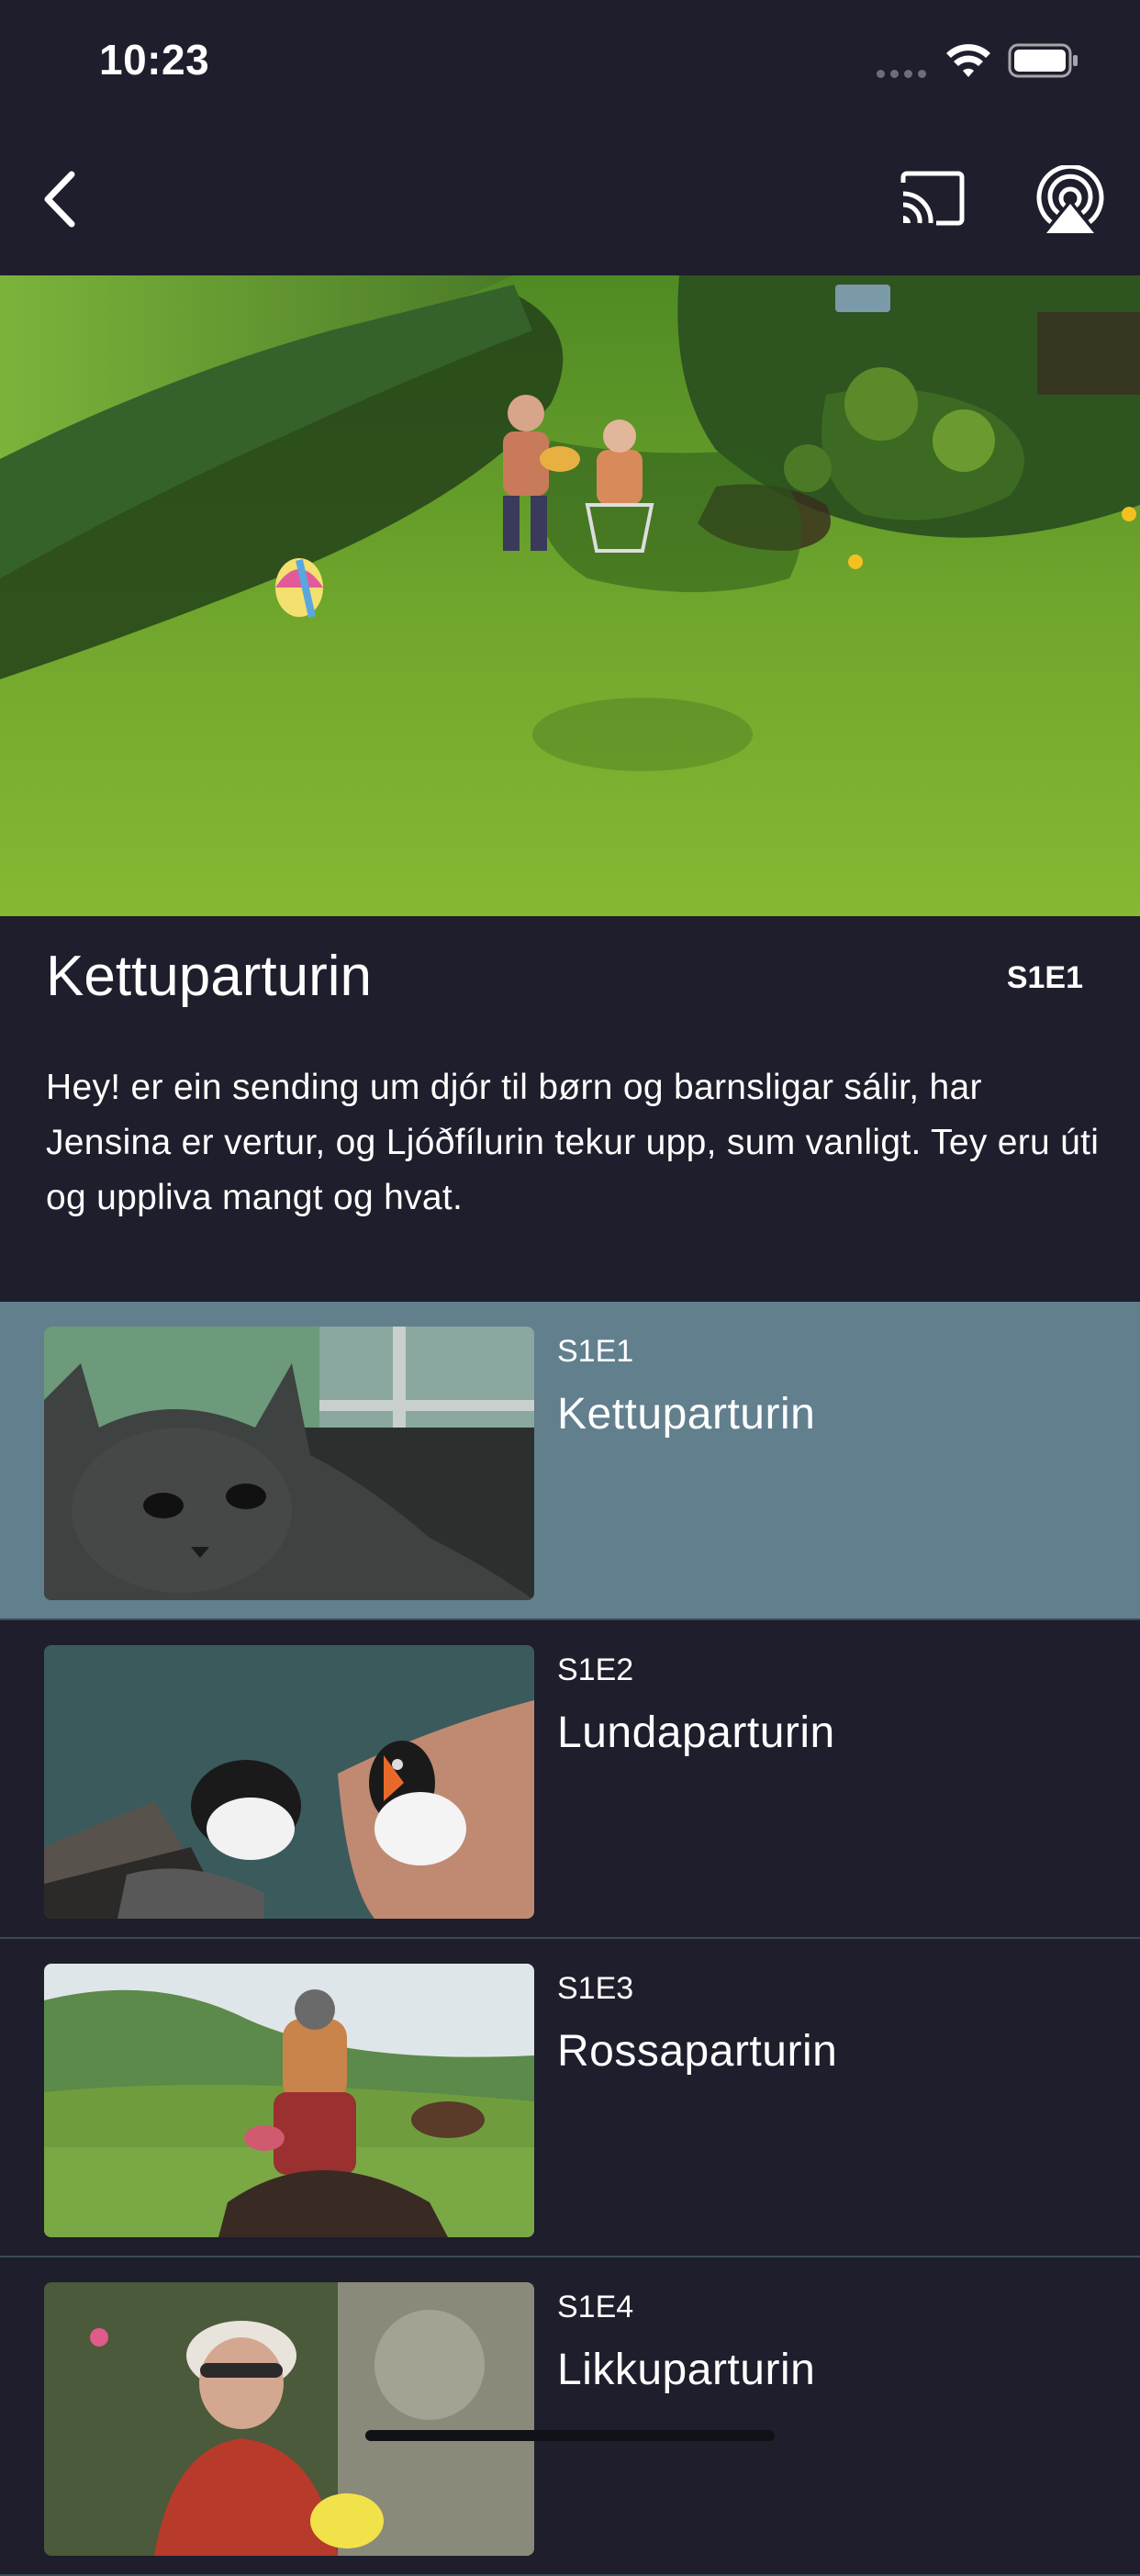 The image size is (1140, 2576). What do you see at coordinates (1044, 977) in the screenshot?
I see `episode-code: S1E1` at bounding box center [1044, 977].